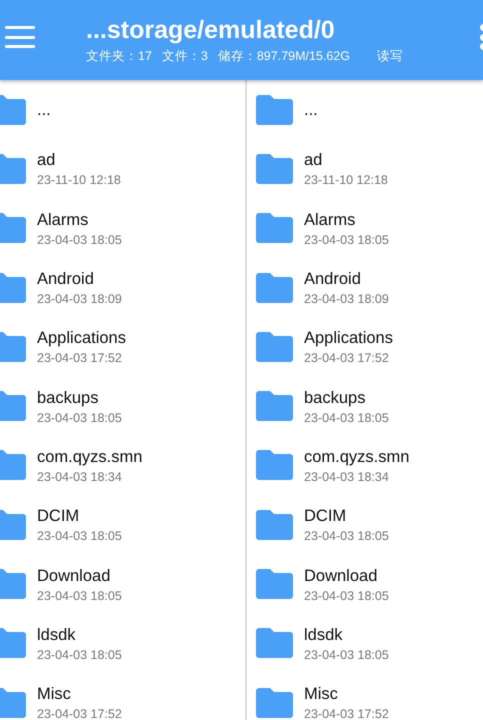  Describe the element at coordinates (20, 37) in the screenshot. I see `menu-icon` at that location.